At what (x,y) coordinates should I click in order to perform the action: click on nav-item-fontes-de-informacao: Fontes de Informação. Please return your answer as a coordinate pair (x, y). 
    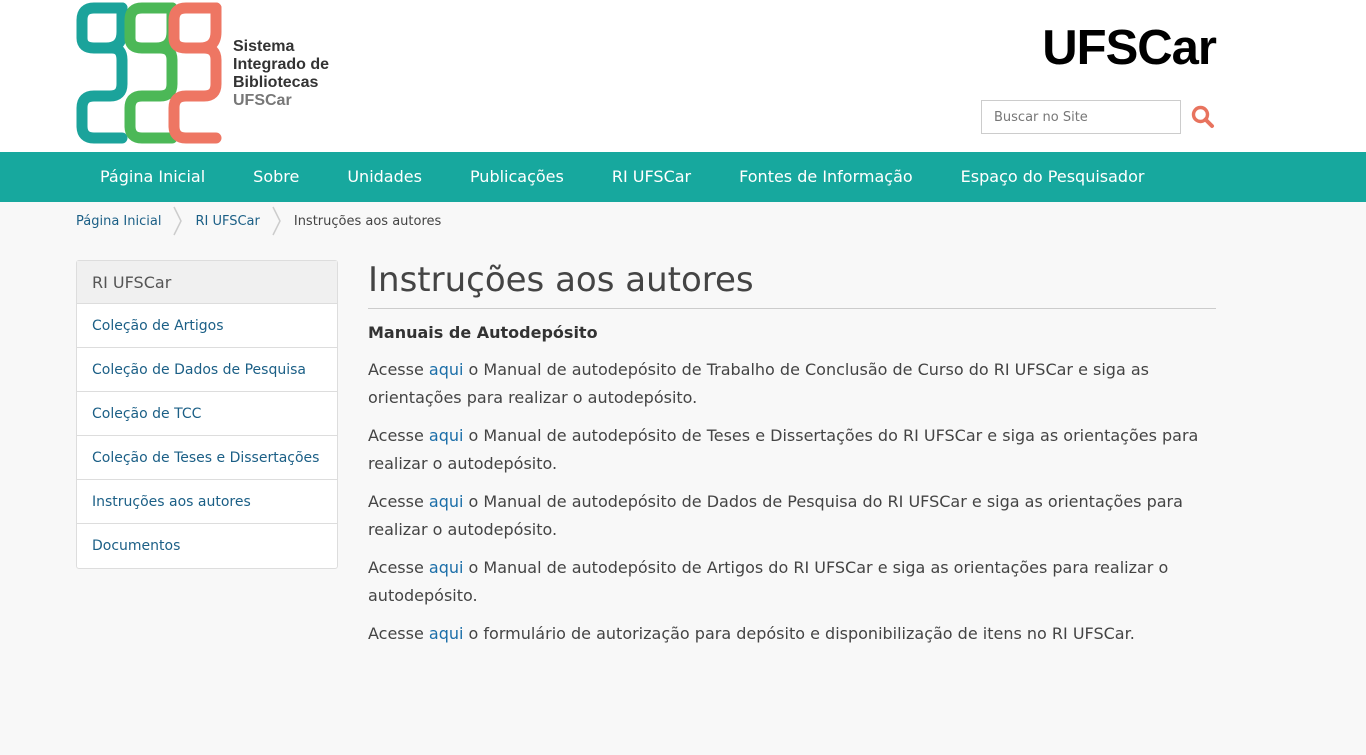
    Looking at the image, I should click on (826, 177).